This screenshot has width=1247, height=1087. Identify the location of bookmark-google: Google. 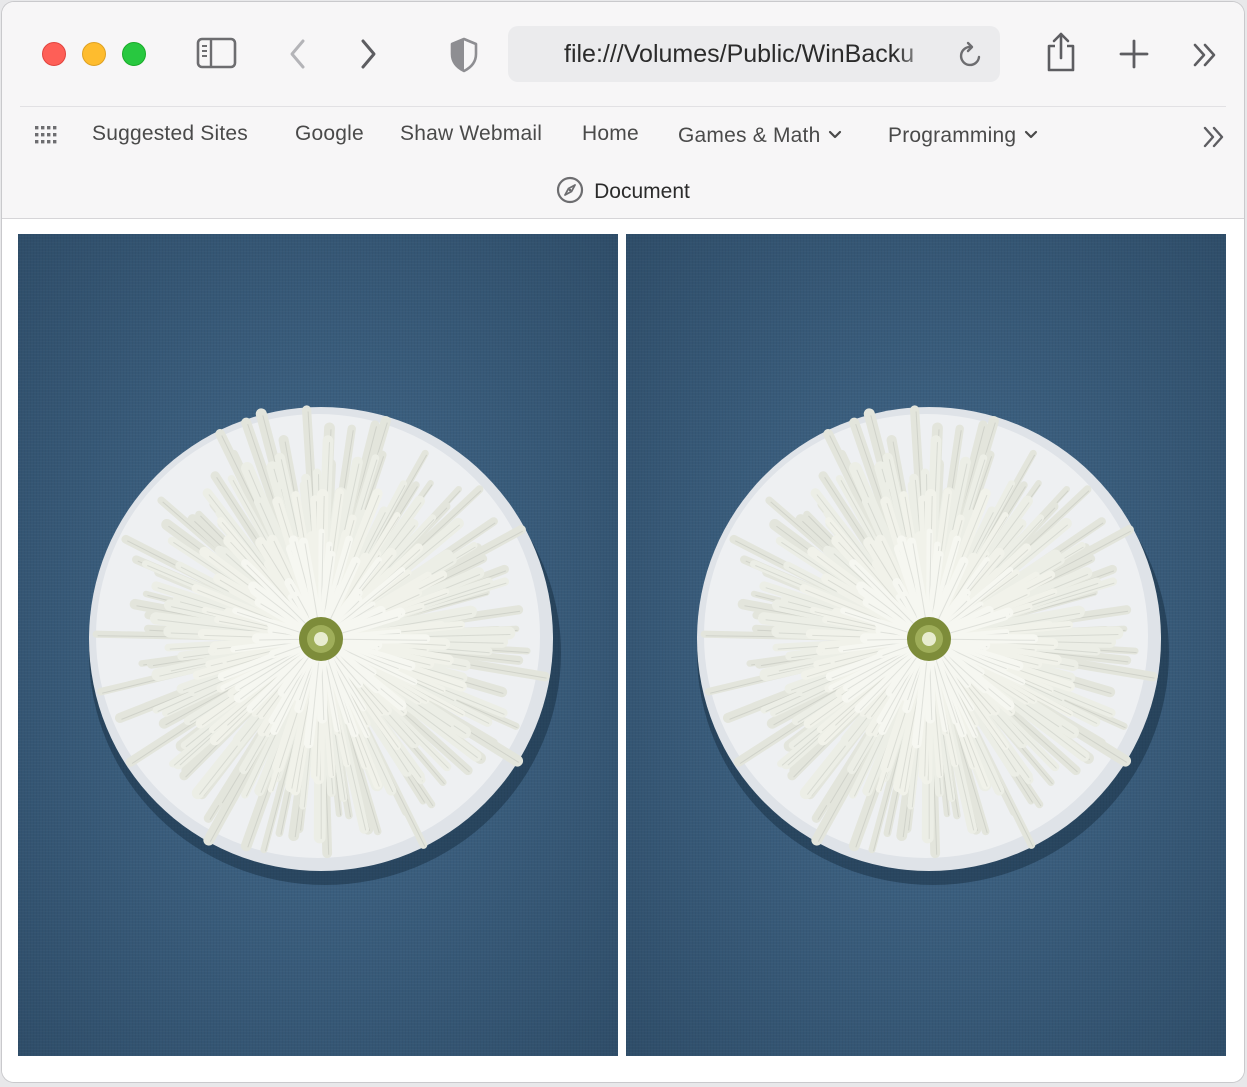
(329, 134).